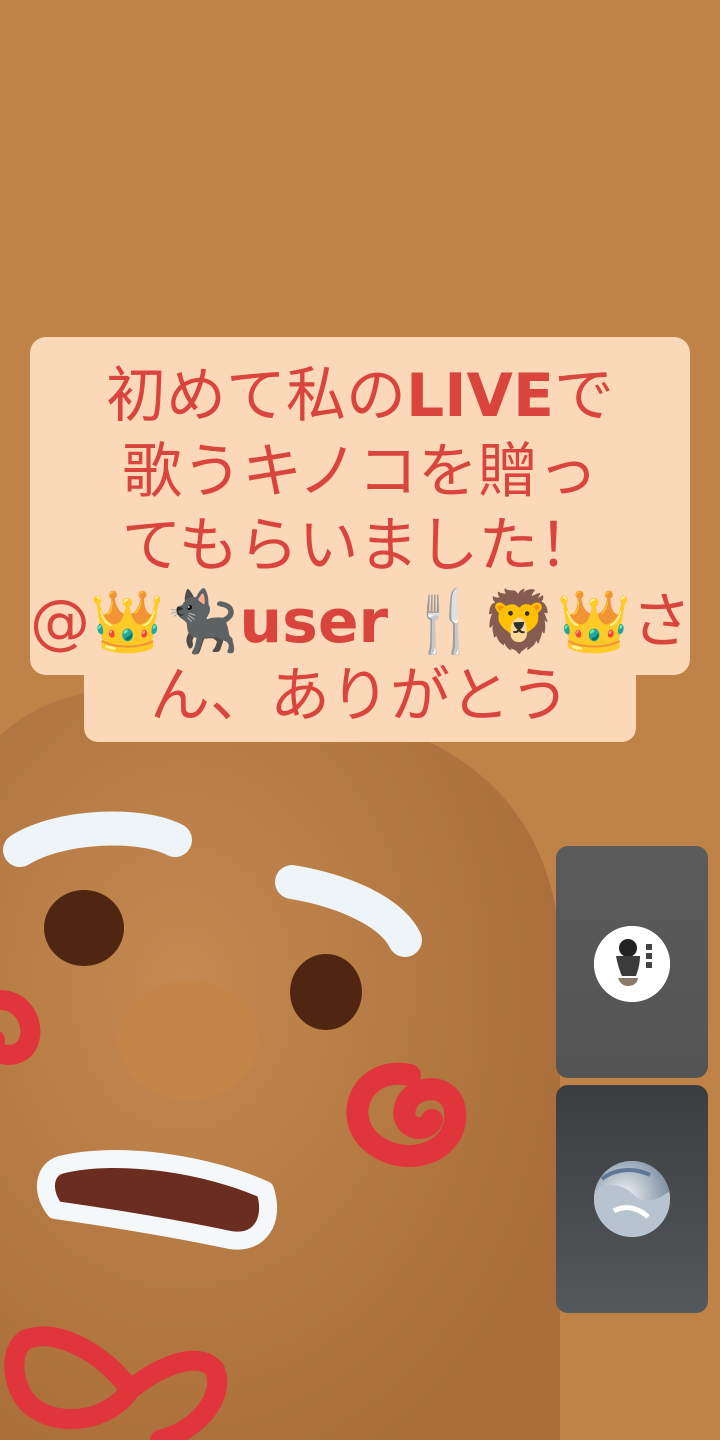  Describe the element at coordinates (360, 696) in the screenshot. I see `caption-line-5: ん、ありがとう` at that location.